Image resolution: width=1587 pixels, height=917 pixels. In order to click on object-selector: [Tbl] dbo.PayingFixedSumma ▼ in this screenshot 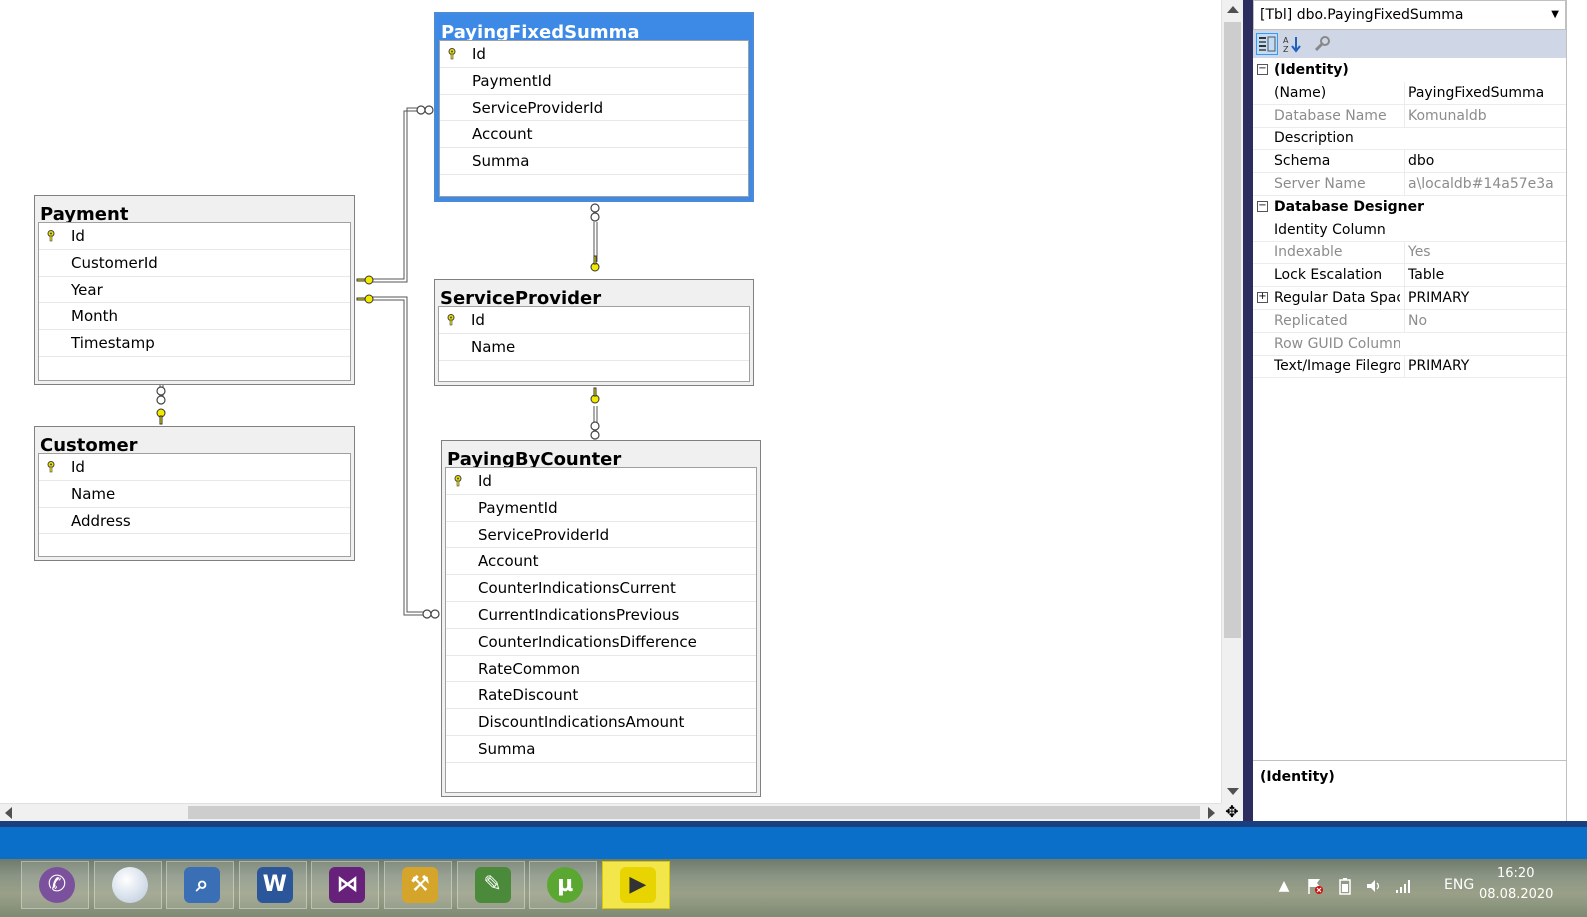, I will do `click(1409, 15)`.